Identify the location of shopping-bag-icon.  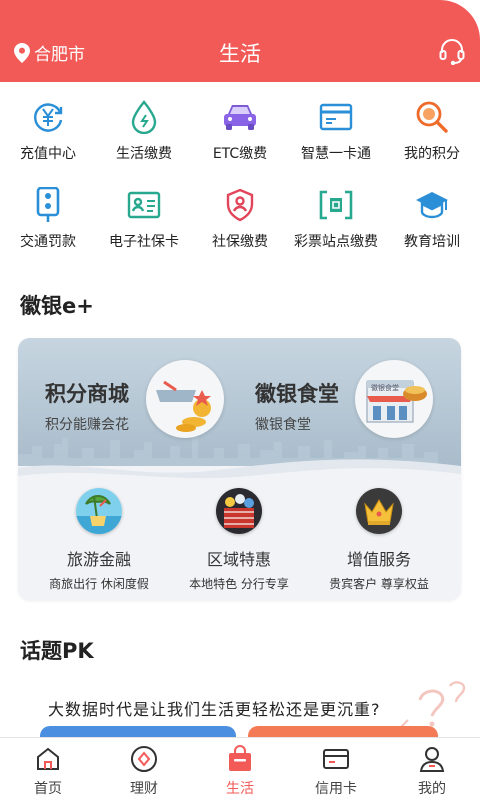
(240, 759).